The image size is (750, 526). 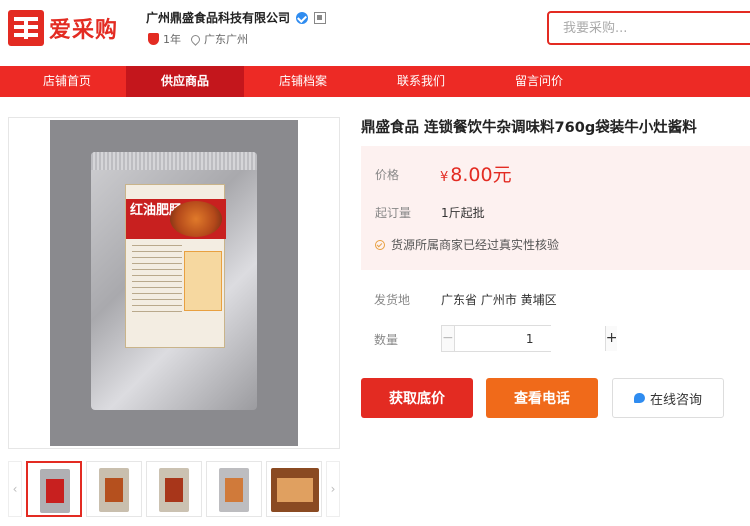 I want to click on online-chat-button: 在线咨询, so click(x=668, y=398).